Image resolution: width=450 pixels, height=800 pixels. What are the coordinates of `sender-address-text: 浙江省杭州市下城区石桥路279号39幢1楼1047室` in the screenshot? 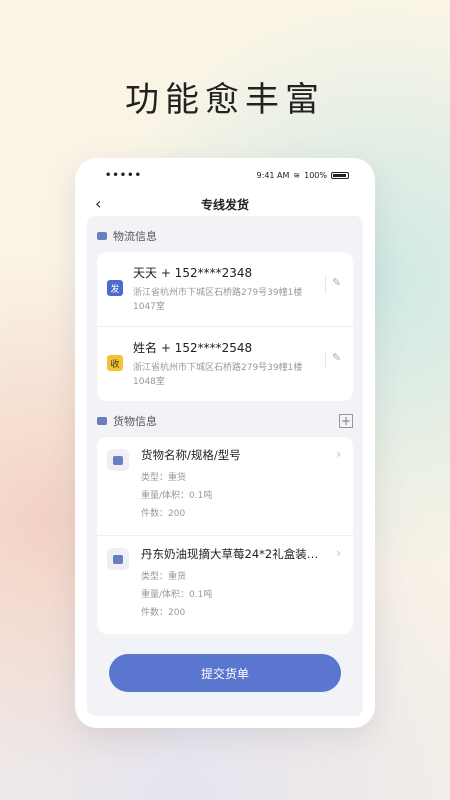 It's located at (218, 300).